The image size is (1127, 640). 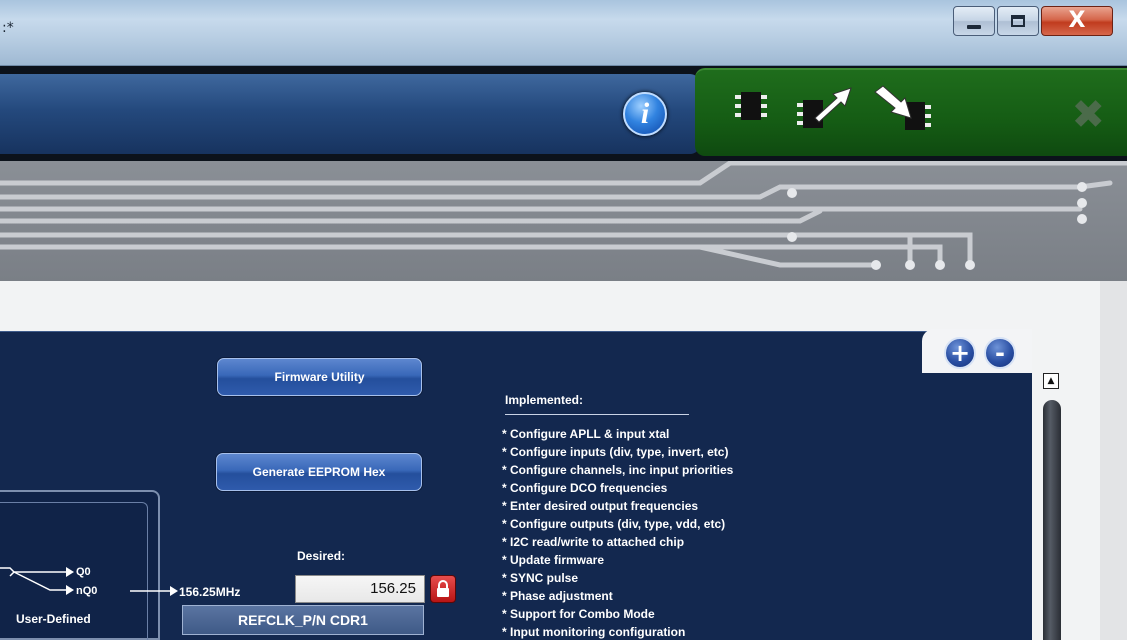 What do you see at coordinates (544, 400) in the screenshot?
I see `implemented-heading: Implemented:` at bounding box center [544, 400].